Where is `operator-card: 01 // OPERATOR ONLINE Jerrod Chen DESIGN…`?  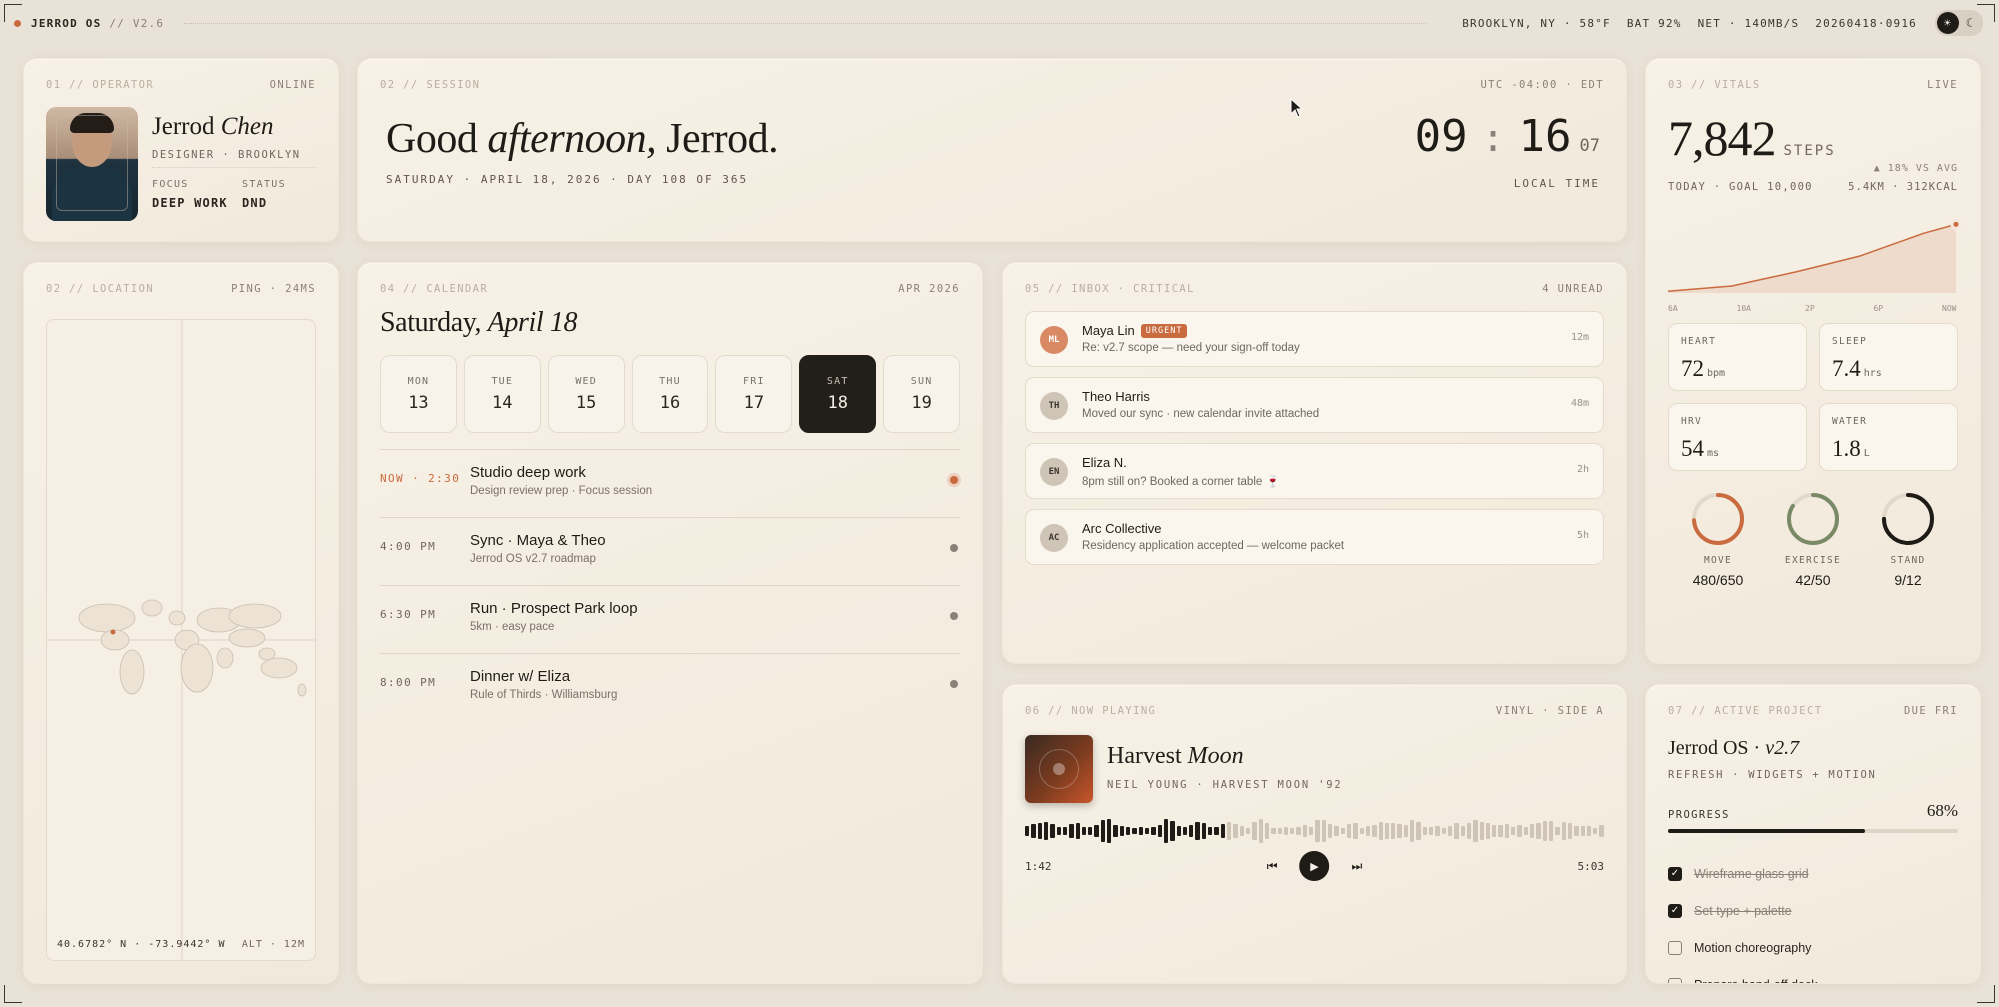
operator-card: 01 // OPERATOR ONLINE Jerrod Chen DESIGN… is located at coordinates (181, 150).